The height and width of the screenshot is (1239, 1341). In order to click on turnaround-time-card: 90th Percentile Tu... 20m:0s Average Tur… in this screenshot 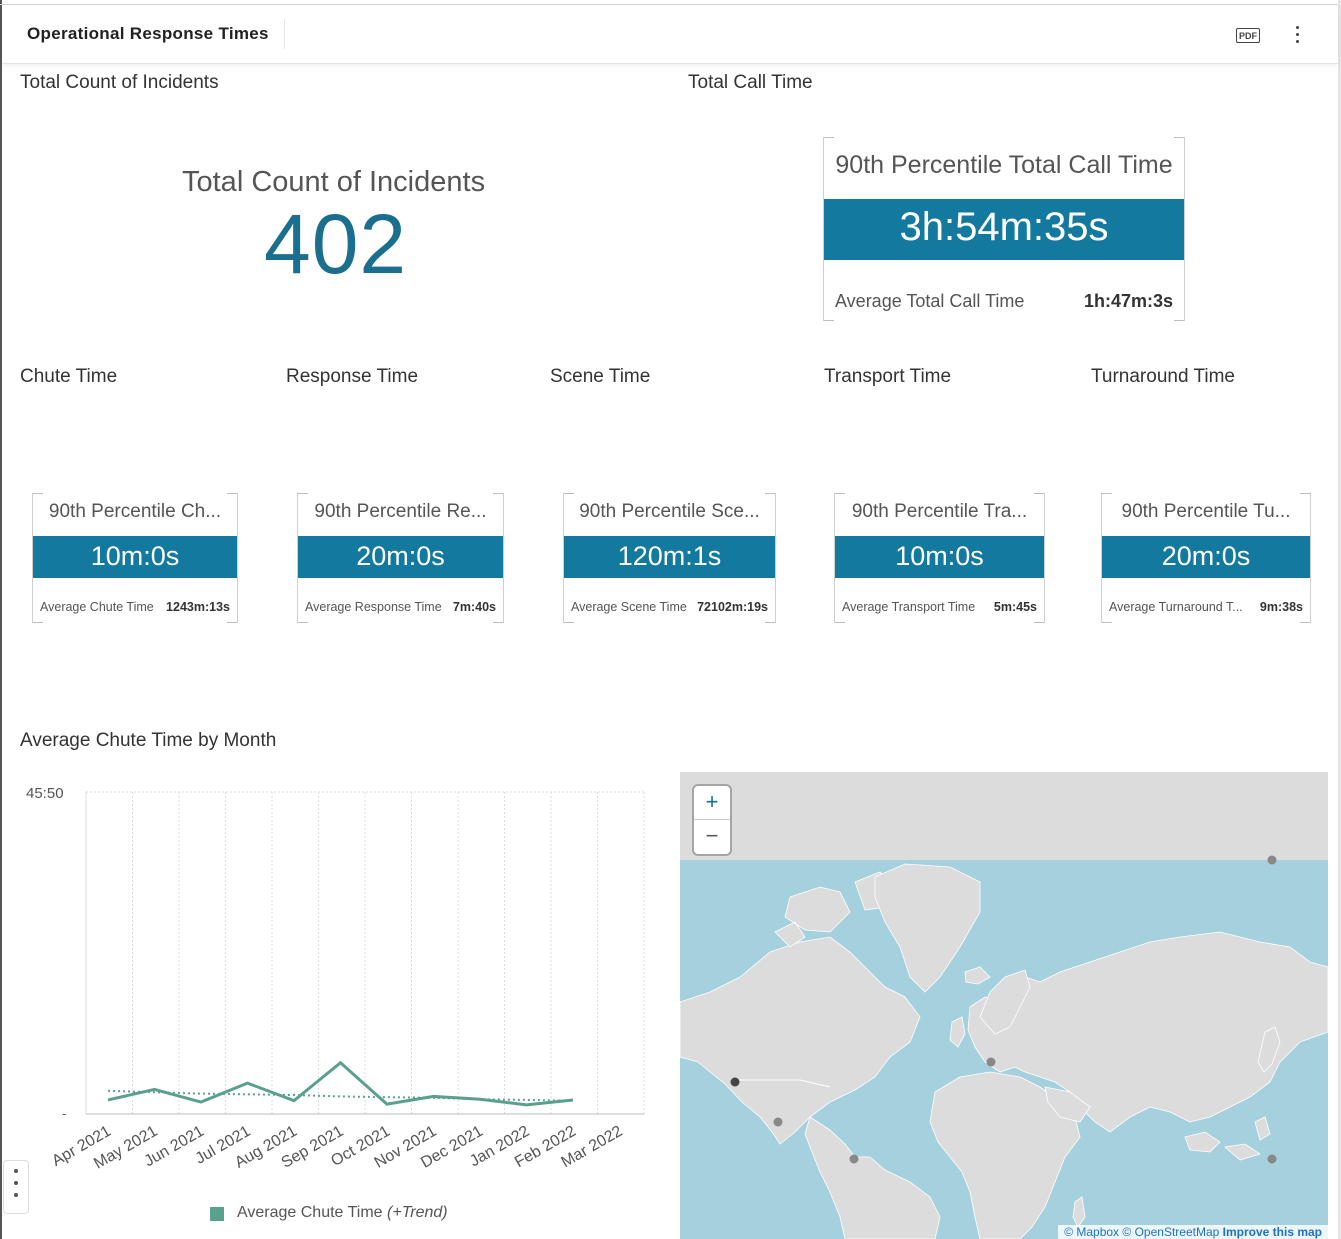, I will do `click(1206, 558)`.